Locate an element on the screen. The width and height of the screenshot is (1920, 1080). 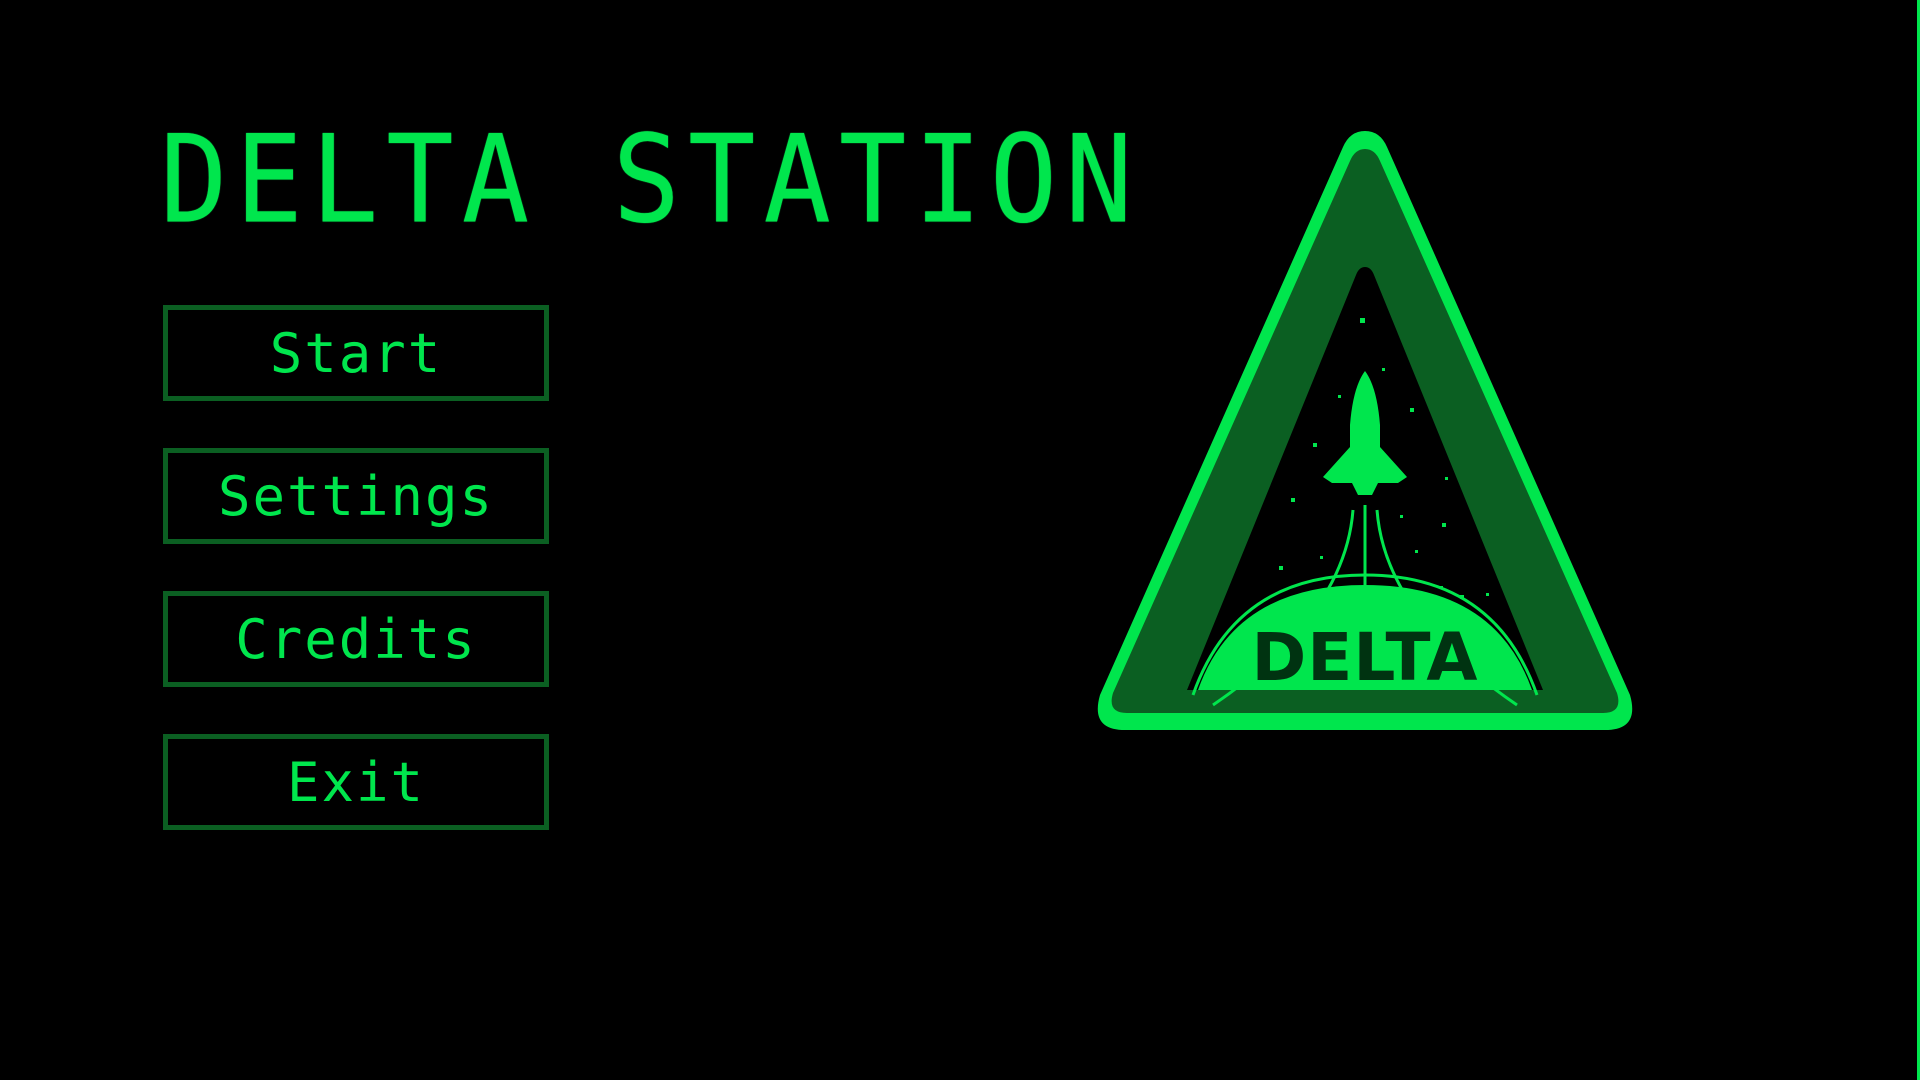
main-menu: Start Settings Credits Exit is located at coordinates (356, 567).